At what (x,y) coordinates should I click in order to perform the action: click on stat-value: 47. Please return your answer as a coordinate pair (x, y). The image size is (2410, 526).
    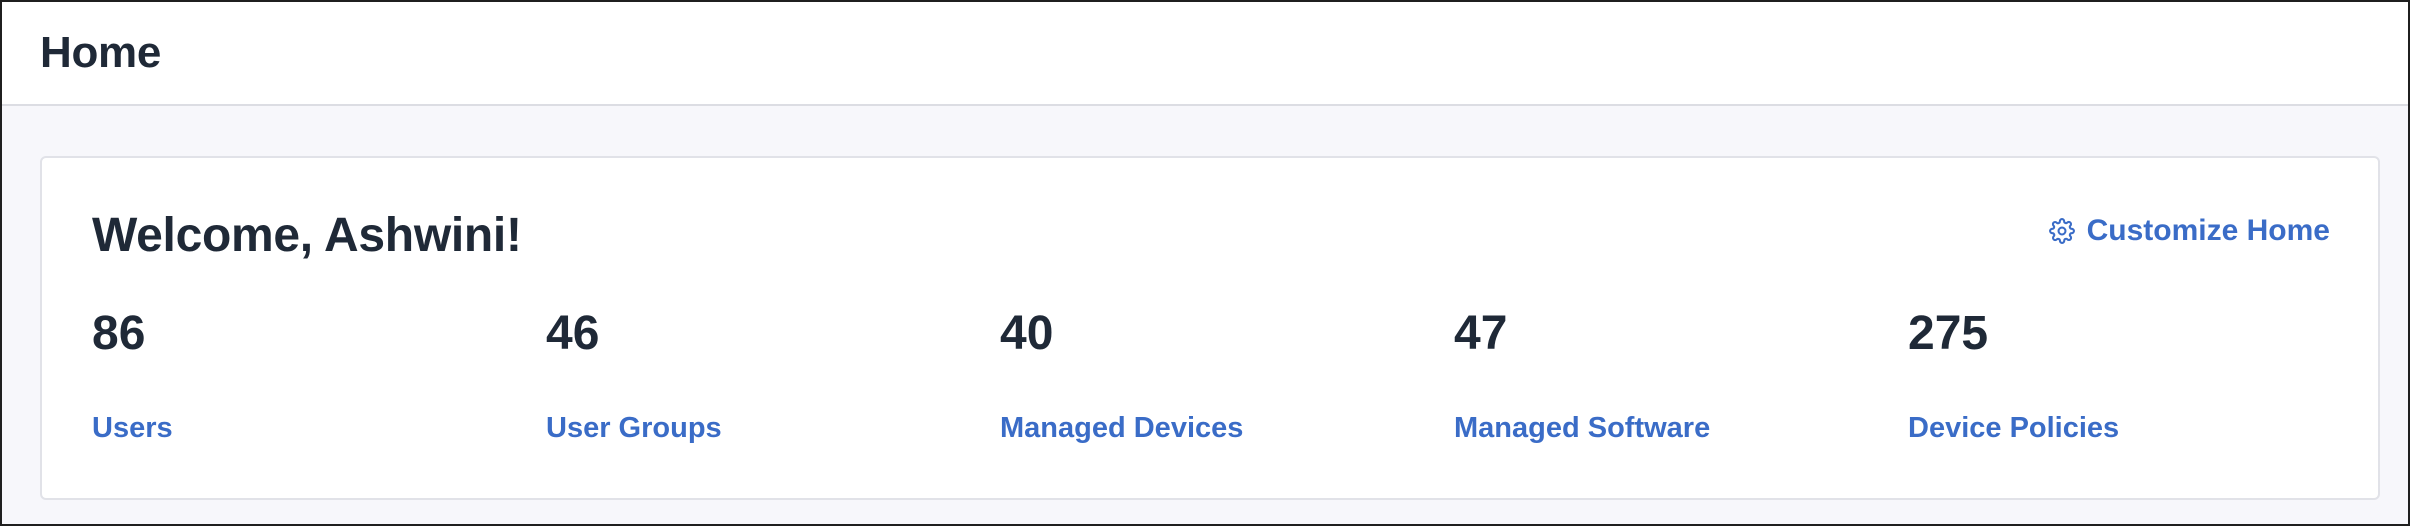
    Looking at the image, I should click on (1481, 333).